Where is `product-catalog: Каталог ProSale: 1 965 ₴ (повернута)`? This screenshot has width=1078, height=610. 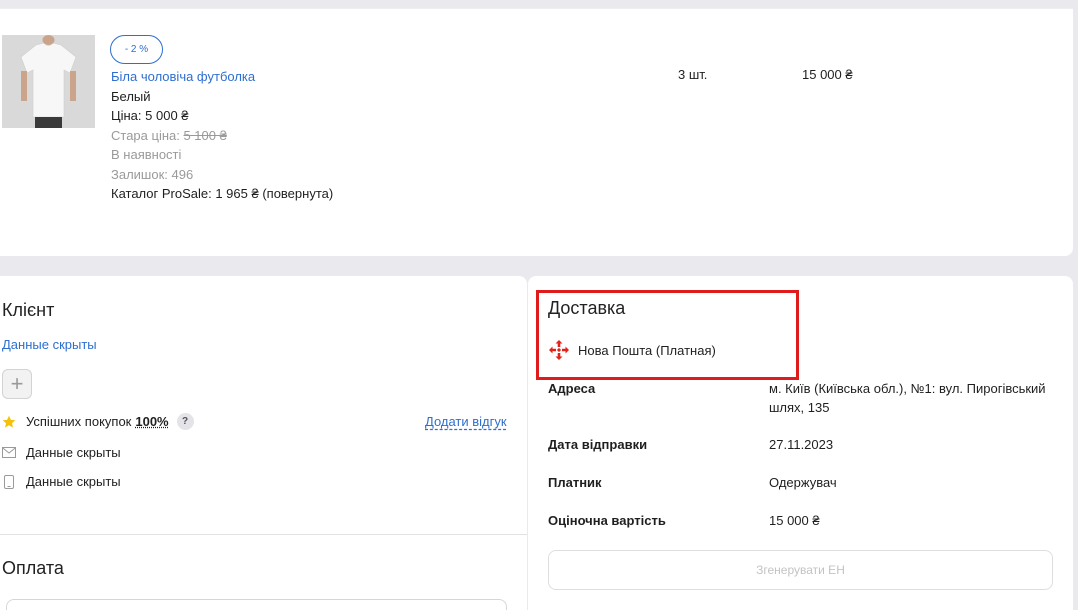
product-catalog: Каталог ProSale: 1 965 ₴ (повернута) is located at coordinates (222, 193).